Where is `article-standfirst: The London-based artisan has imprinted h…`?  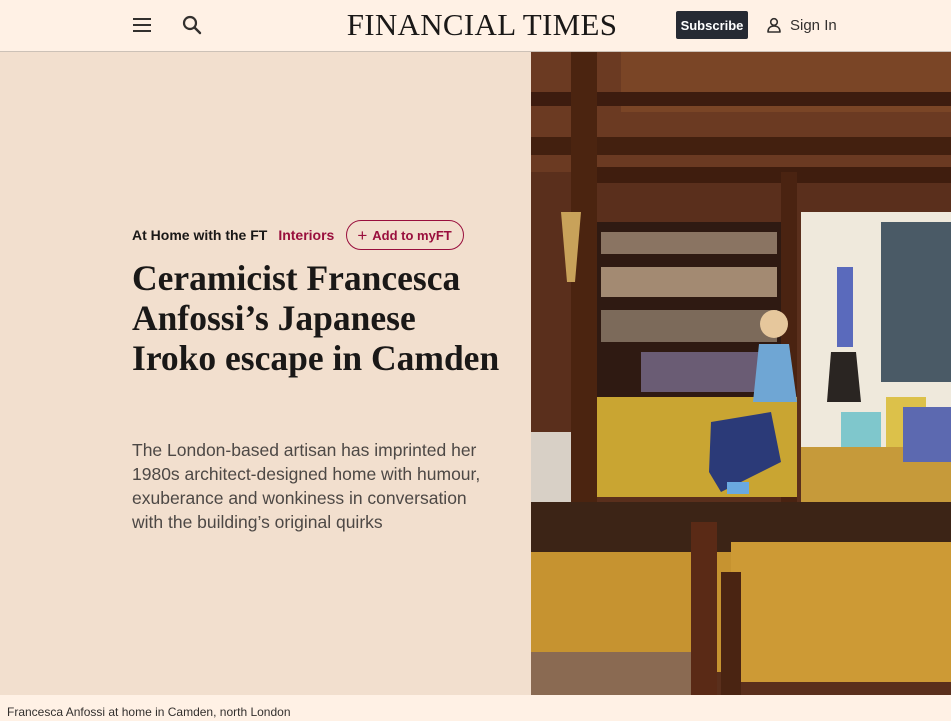
article-standfirst: The London-based artisan has imprinted h… is located at coordinates (306, 486).